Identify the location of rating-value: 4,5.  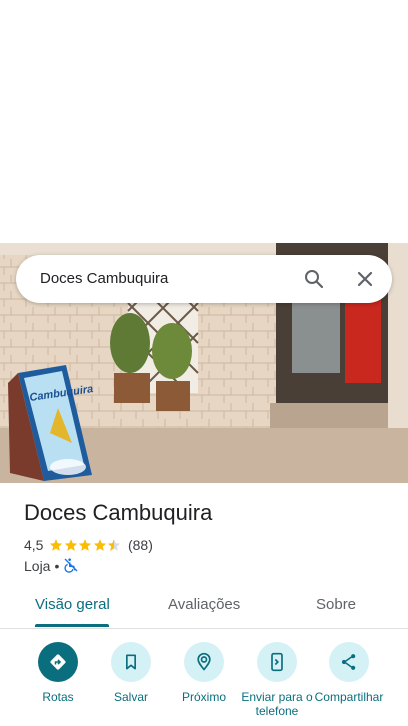
(34, 545).